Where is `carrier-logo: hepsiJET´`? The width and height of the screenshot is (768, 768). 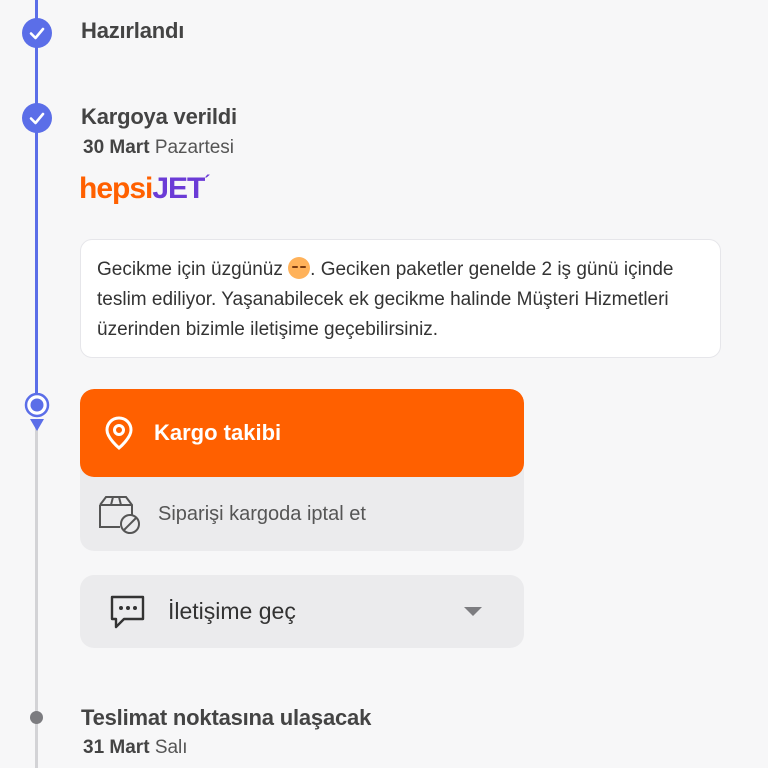
carrier-logo: hepsiJET´ is located at coordinates (144, 188).